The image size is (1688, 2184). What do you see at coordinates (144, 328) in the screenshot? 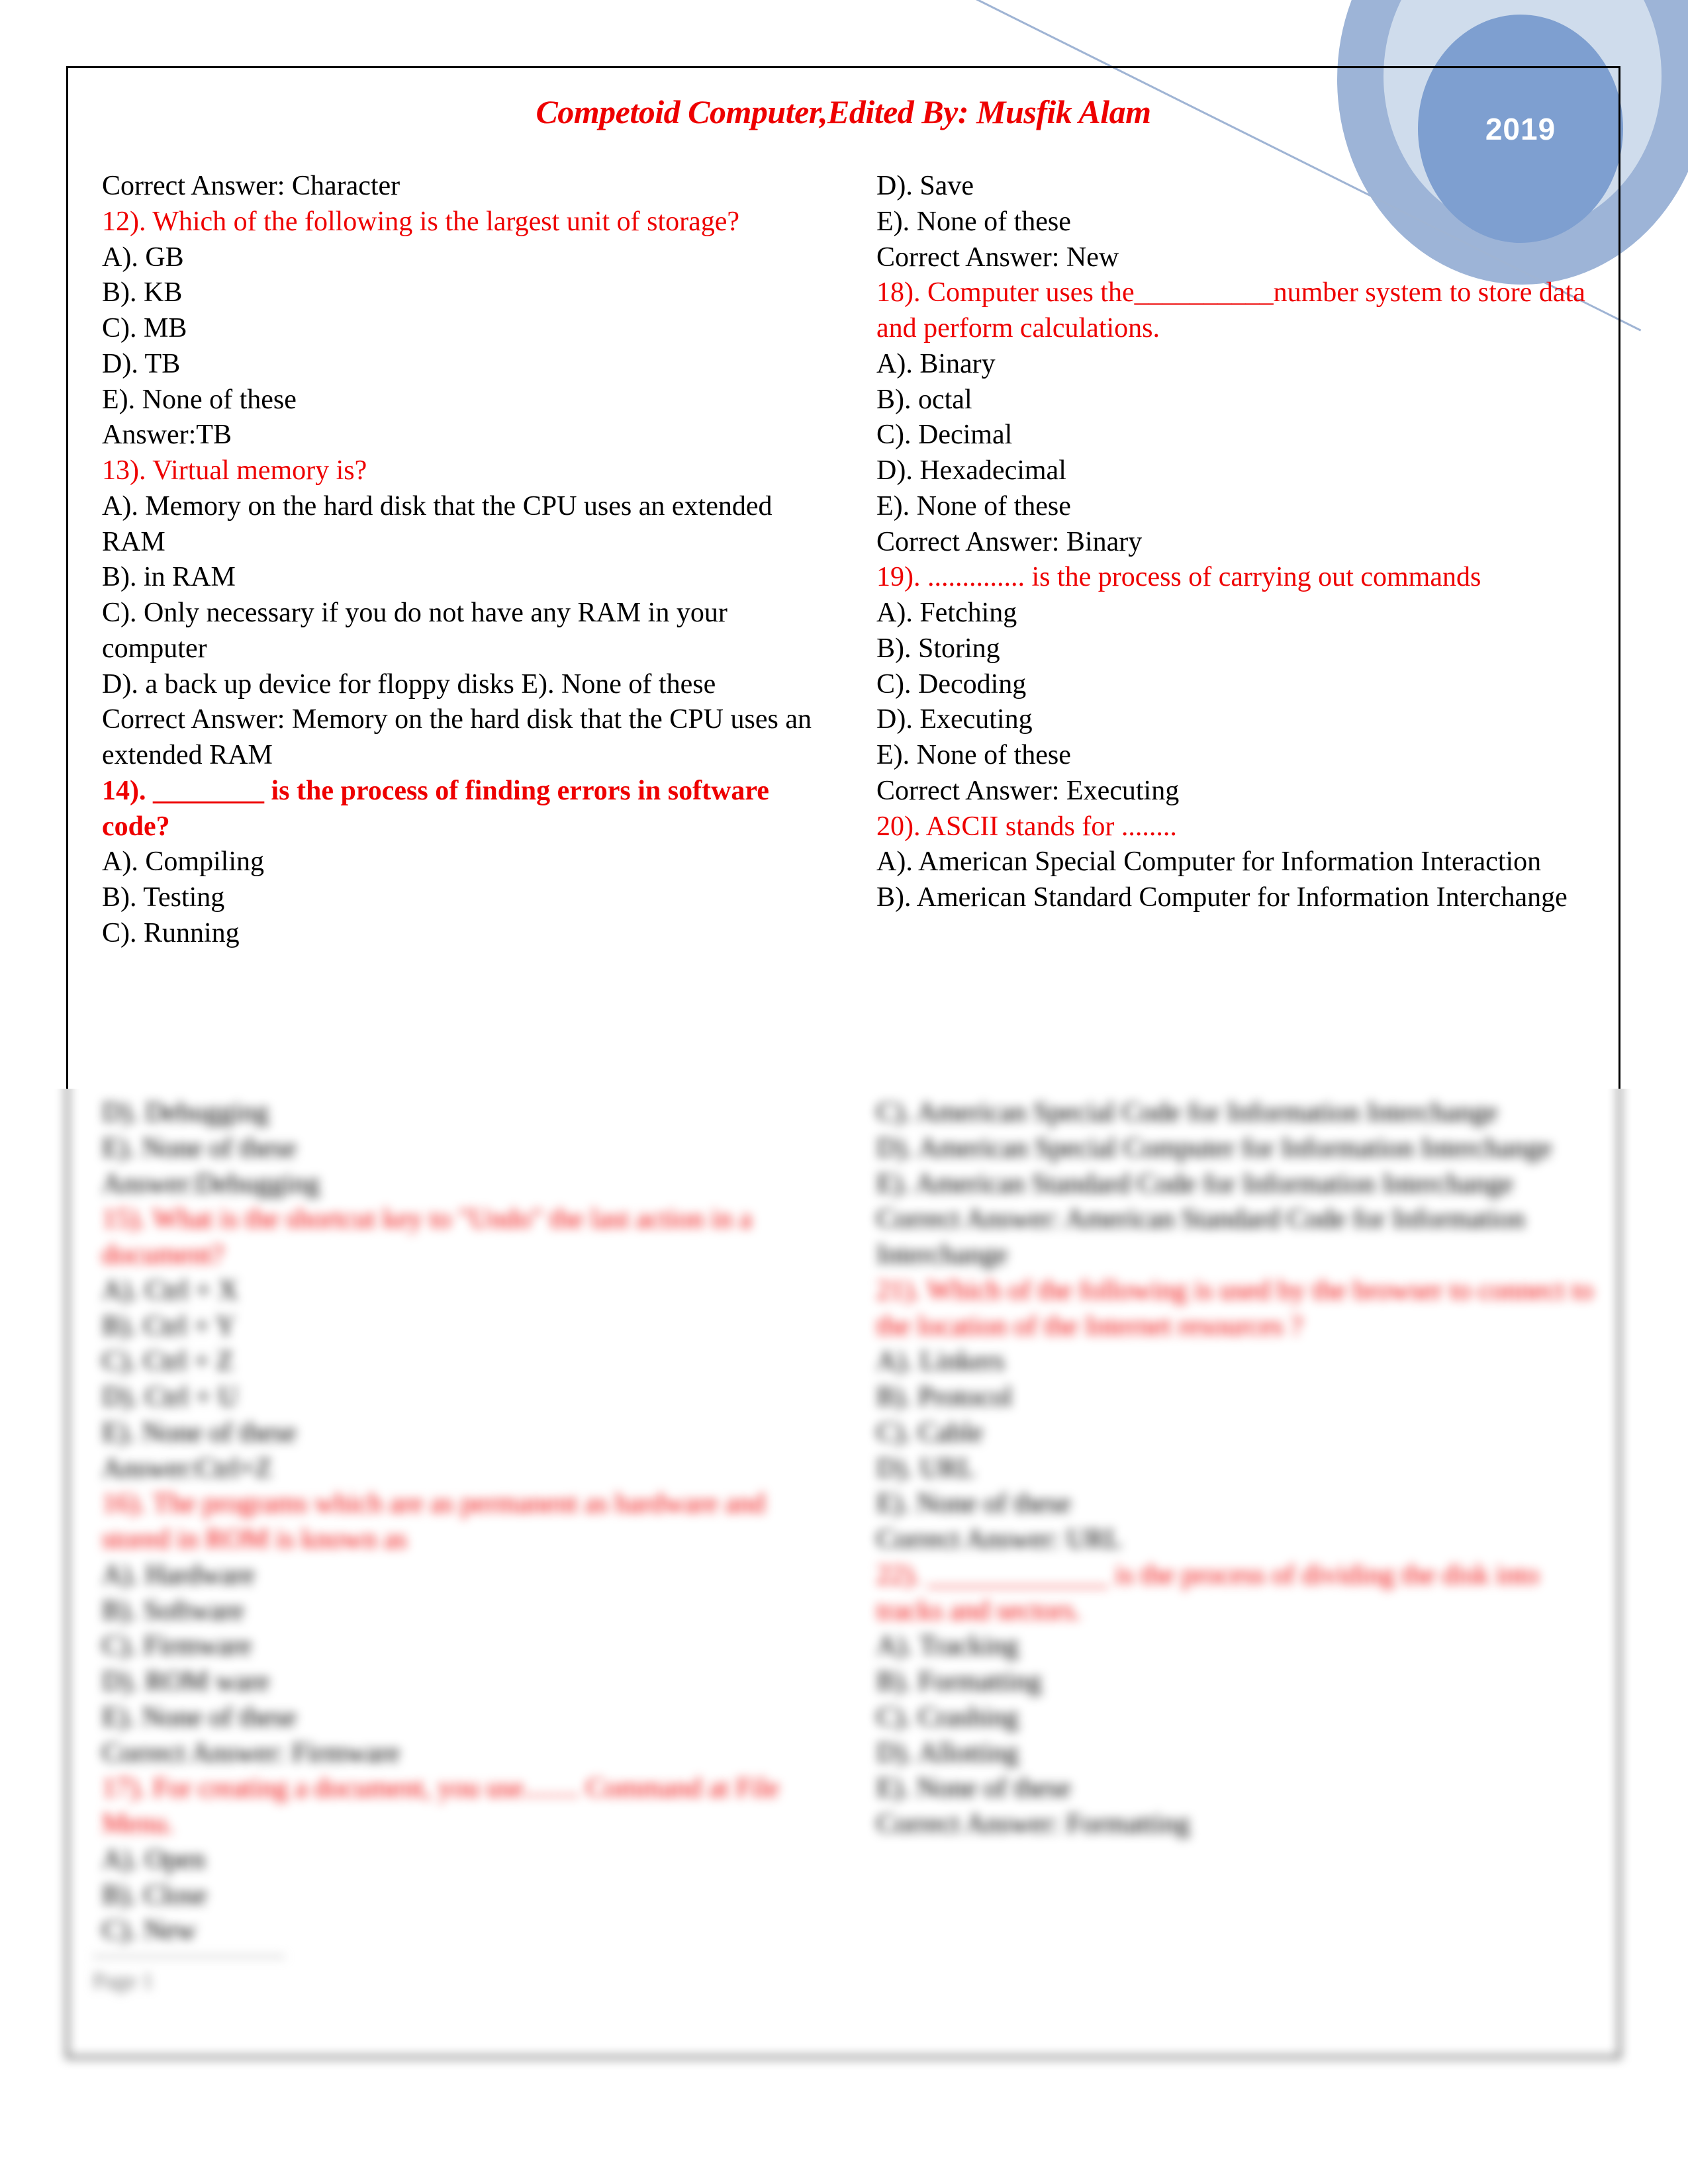
I see `option-text: C). MB` at bounding box center [144, 328].